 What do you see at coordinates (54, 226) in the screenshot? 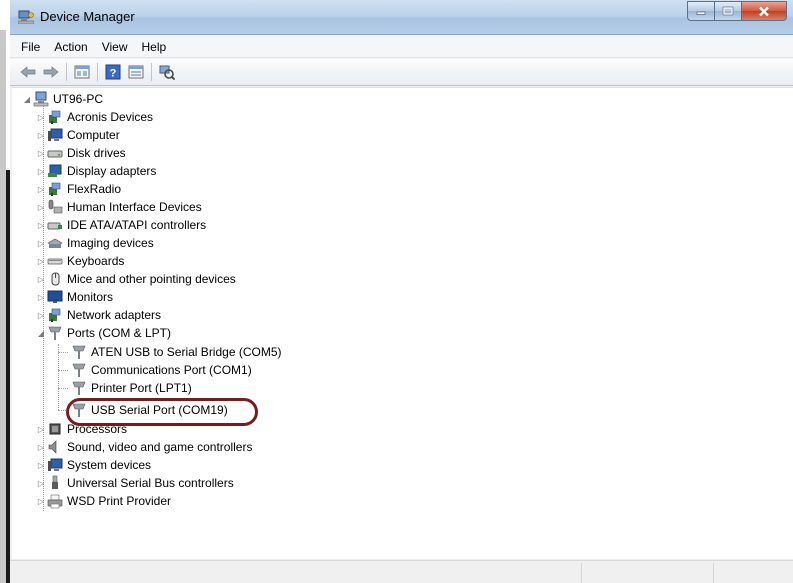
I see `ide-controller-icon` at bounding box center [54, 226].